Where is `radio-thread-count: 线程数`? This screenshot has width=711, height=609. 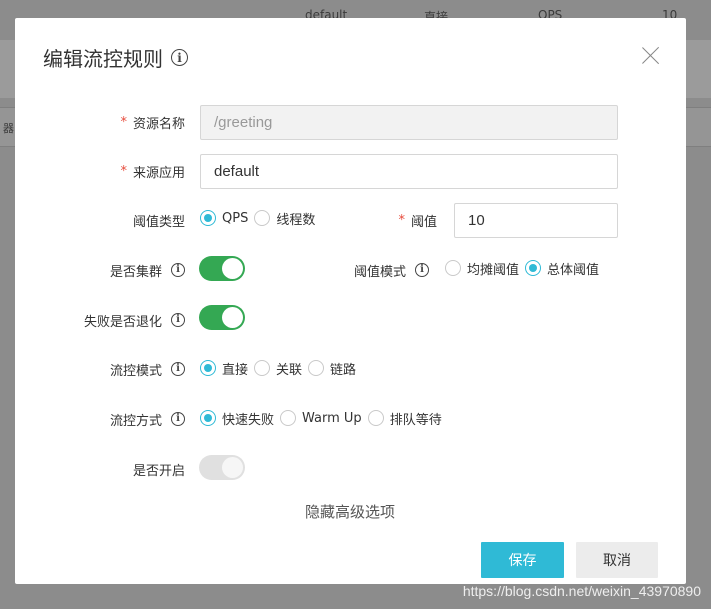 radio-thread-count: 线程数 is located at coordinates (284, 218).